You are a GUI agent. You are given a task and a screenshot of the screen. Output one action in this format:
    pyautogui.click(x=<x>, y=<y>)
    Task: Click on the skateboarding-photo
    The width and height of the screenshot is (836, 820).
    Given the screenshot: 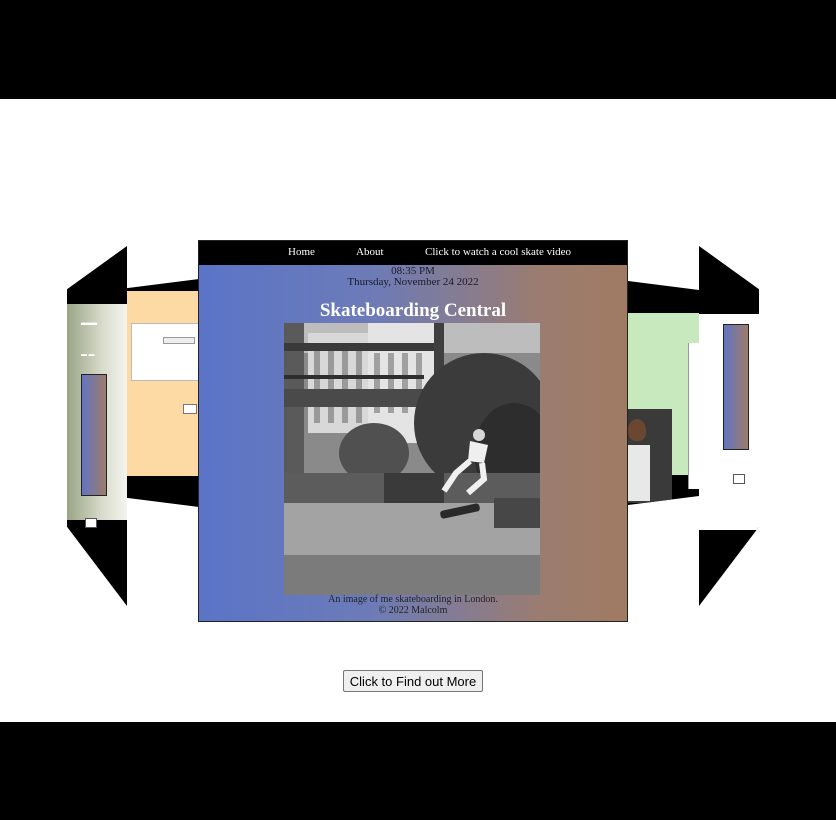 What is the action you would take?
    pyautogui.click(x=412, y=459)
    